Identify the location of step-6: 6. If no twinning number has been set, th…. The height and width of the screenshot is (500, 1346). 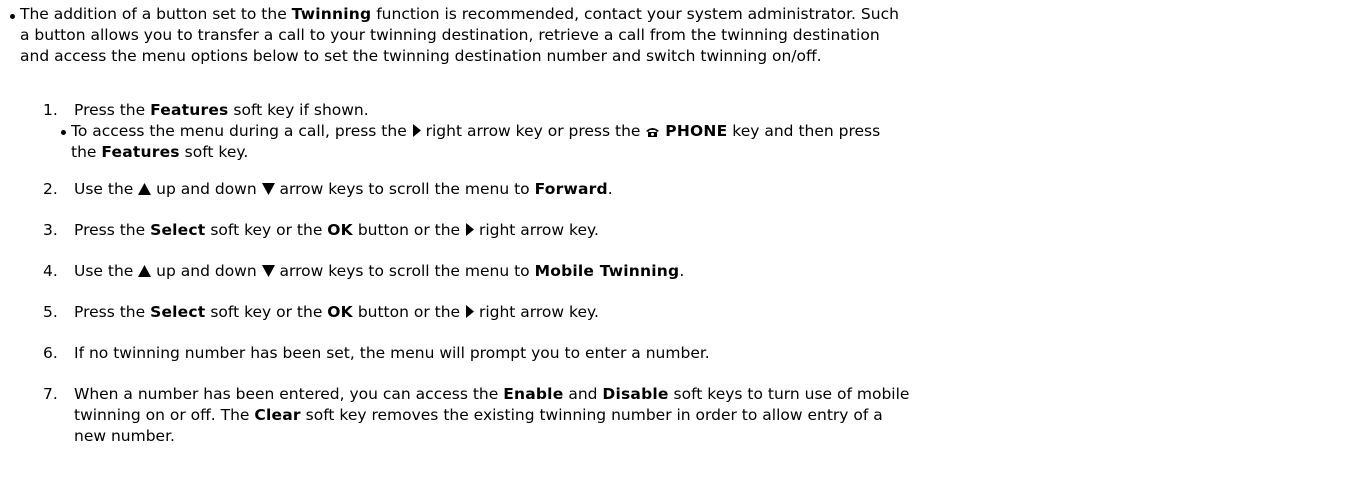
(376, 353).